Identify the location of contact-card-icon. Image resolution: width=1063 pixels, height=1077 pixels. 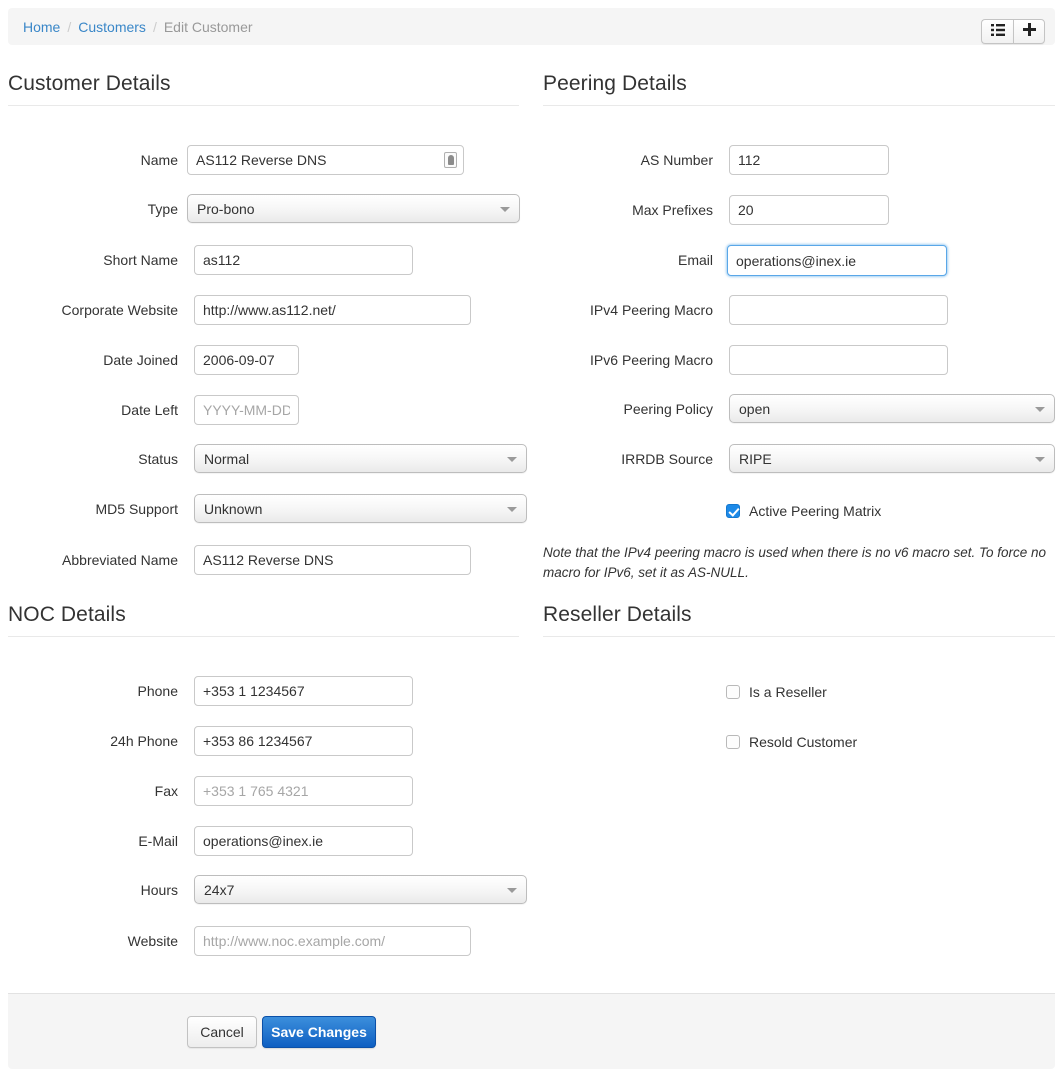
(450, 160).